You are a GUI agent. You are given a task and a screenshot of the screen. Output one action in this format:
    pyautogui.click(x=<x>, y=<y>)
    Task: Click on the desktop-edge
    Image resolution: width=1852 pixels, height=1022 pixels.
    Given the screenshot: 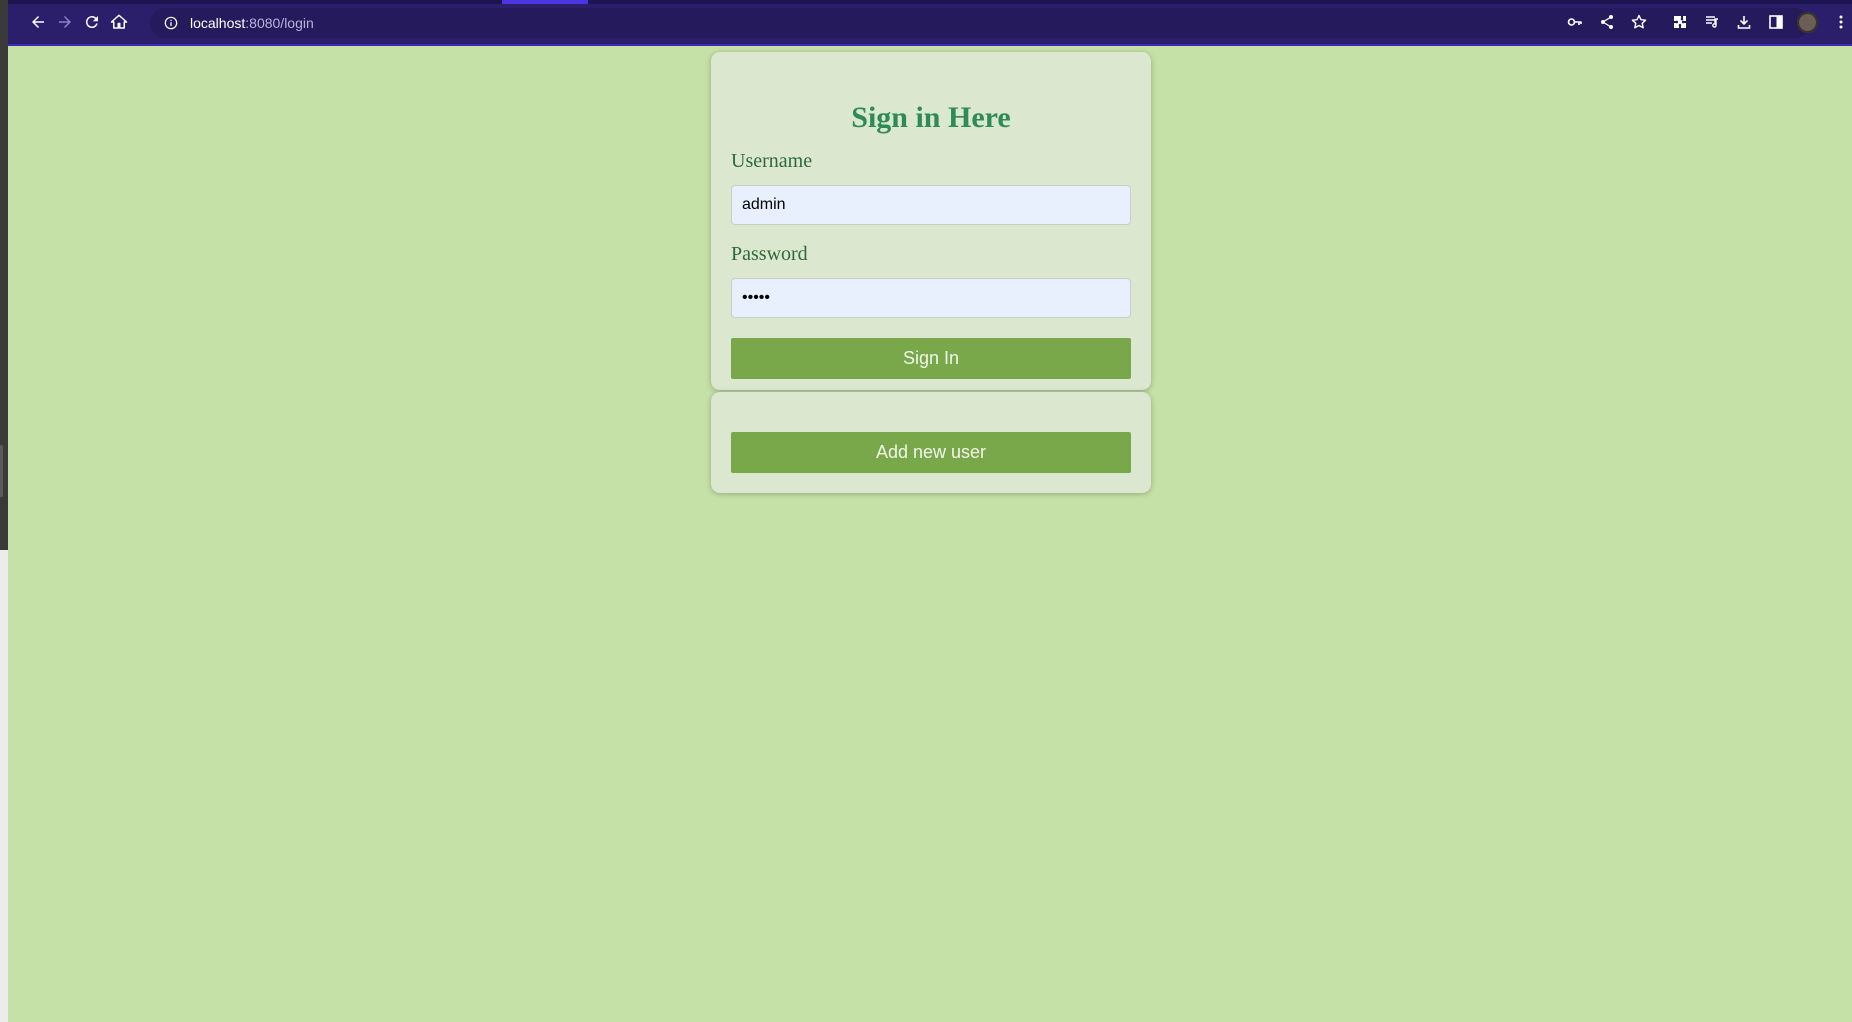 What is the action you would take?
    pyautogui.click(x=4, y=511)
    